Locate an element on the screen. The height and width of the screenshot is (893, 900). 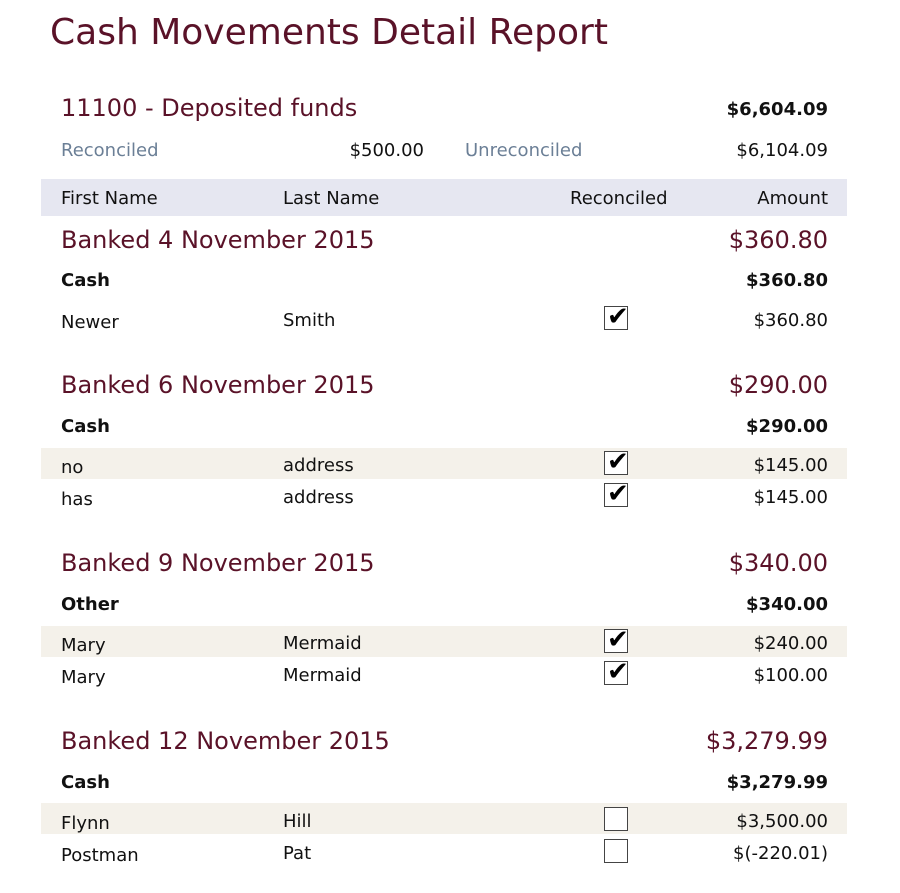
cell-amount: $360.80 is located at coordinates (790, 320).